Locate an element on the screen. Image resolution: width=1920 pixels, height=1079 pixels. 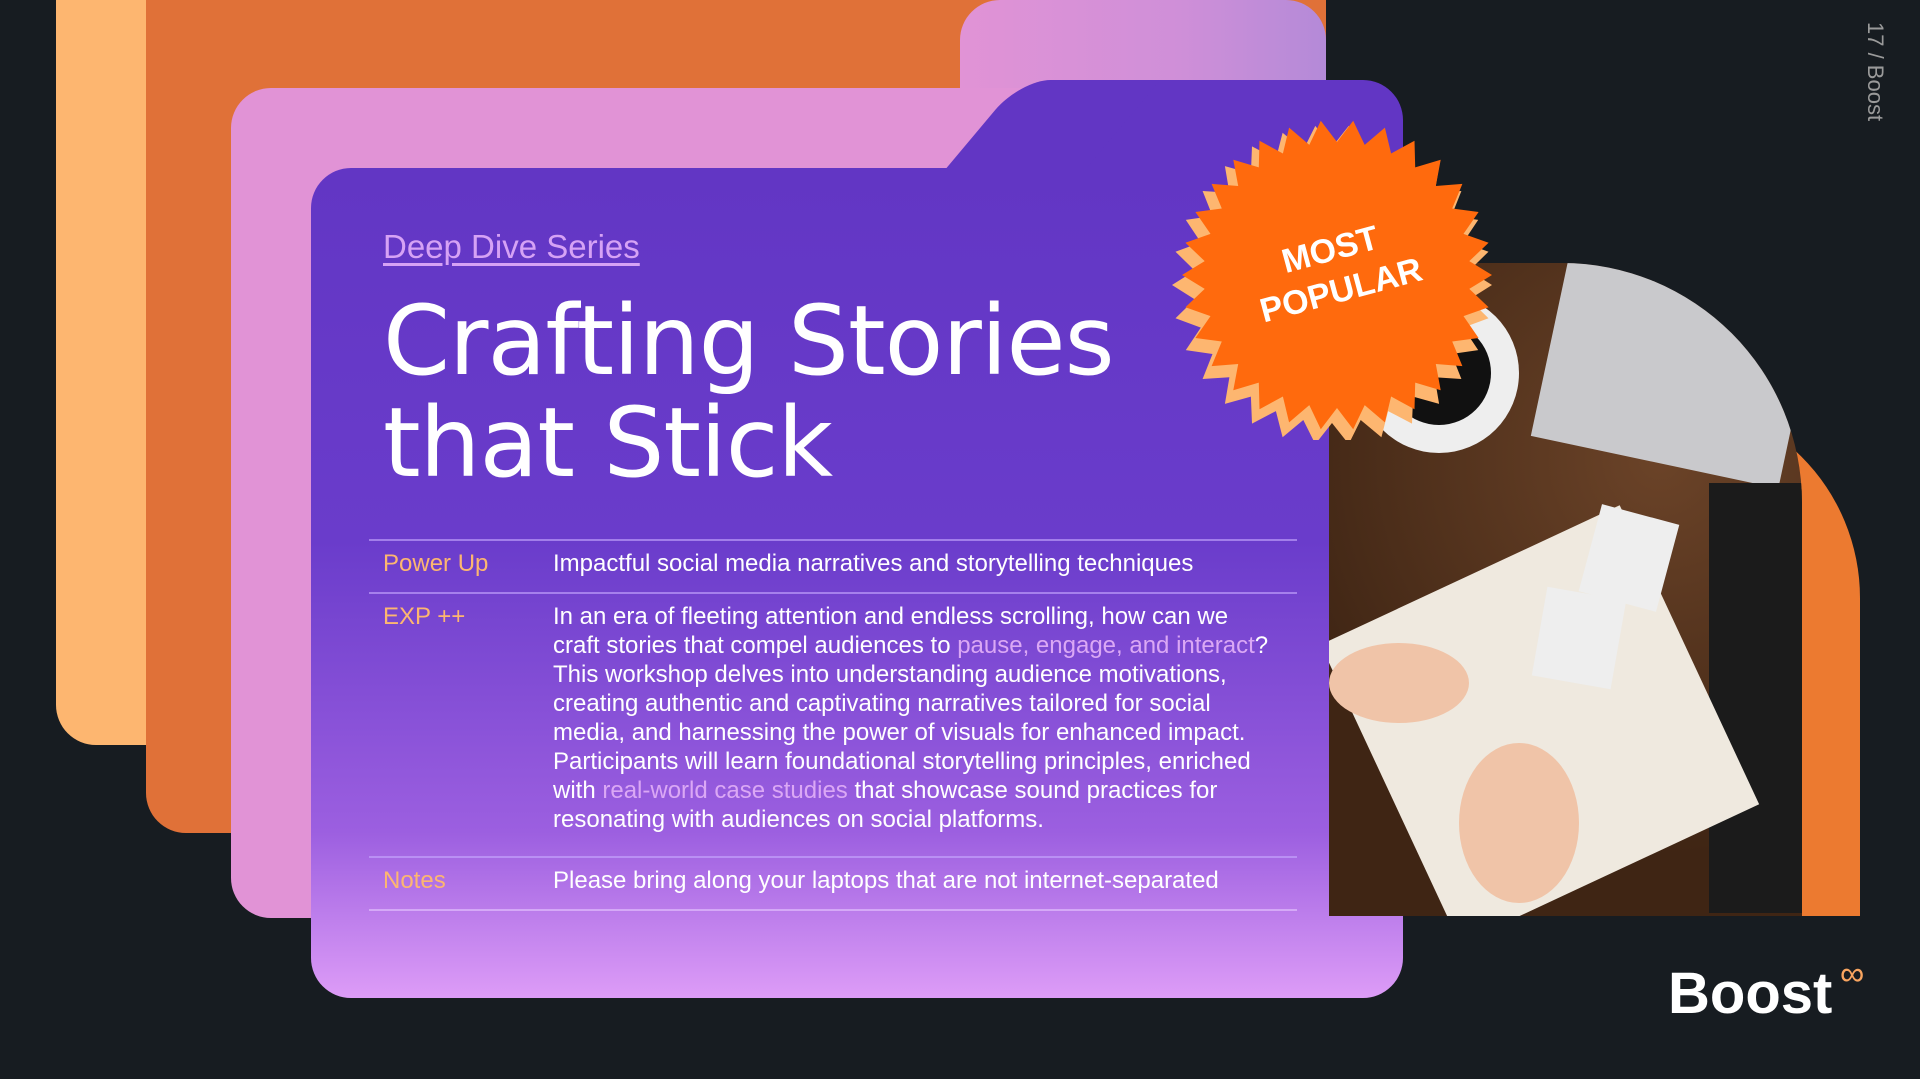
page-title: Crafting Stories that Stick is located at coordinates (749, 392).